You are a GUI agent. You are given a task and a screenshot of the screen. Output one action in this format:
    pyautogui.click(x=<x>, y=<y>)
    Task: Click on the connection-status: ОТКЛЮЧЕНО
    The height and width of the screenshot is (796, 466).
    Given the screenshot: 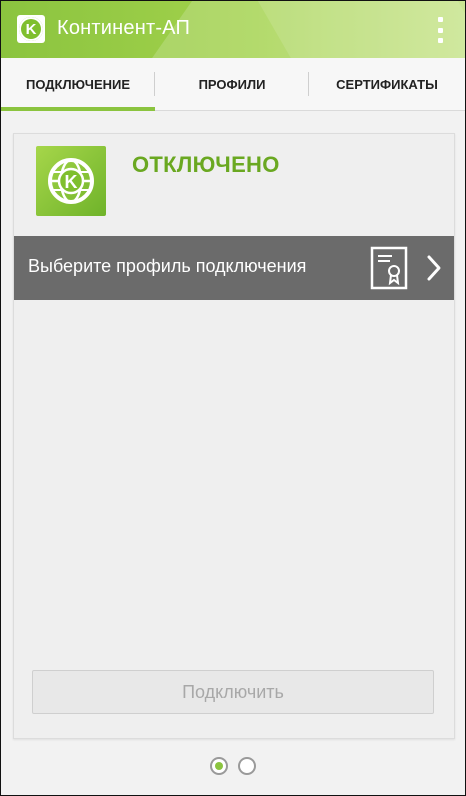 What is the action you would take?
    pyautogui.click(x=206, y=164)
    